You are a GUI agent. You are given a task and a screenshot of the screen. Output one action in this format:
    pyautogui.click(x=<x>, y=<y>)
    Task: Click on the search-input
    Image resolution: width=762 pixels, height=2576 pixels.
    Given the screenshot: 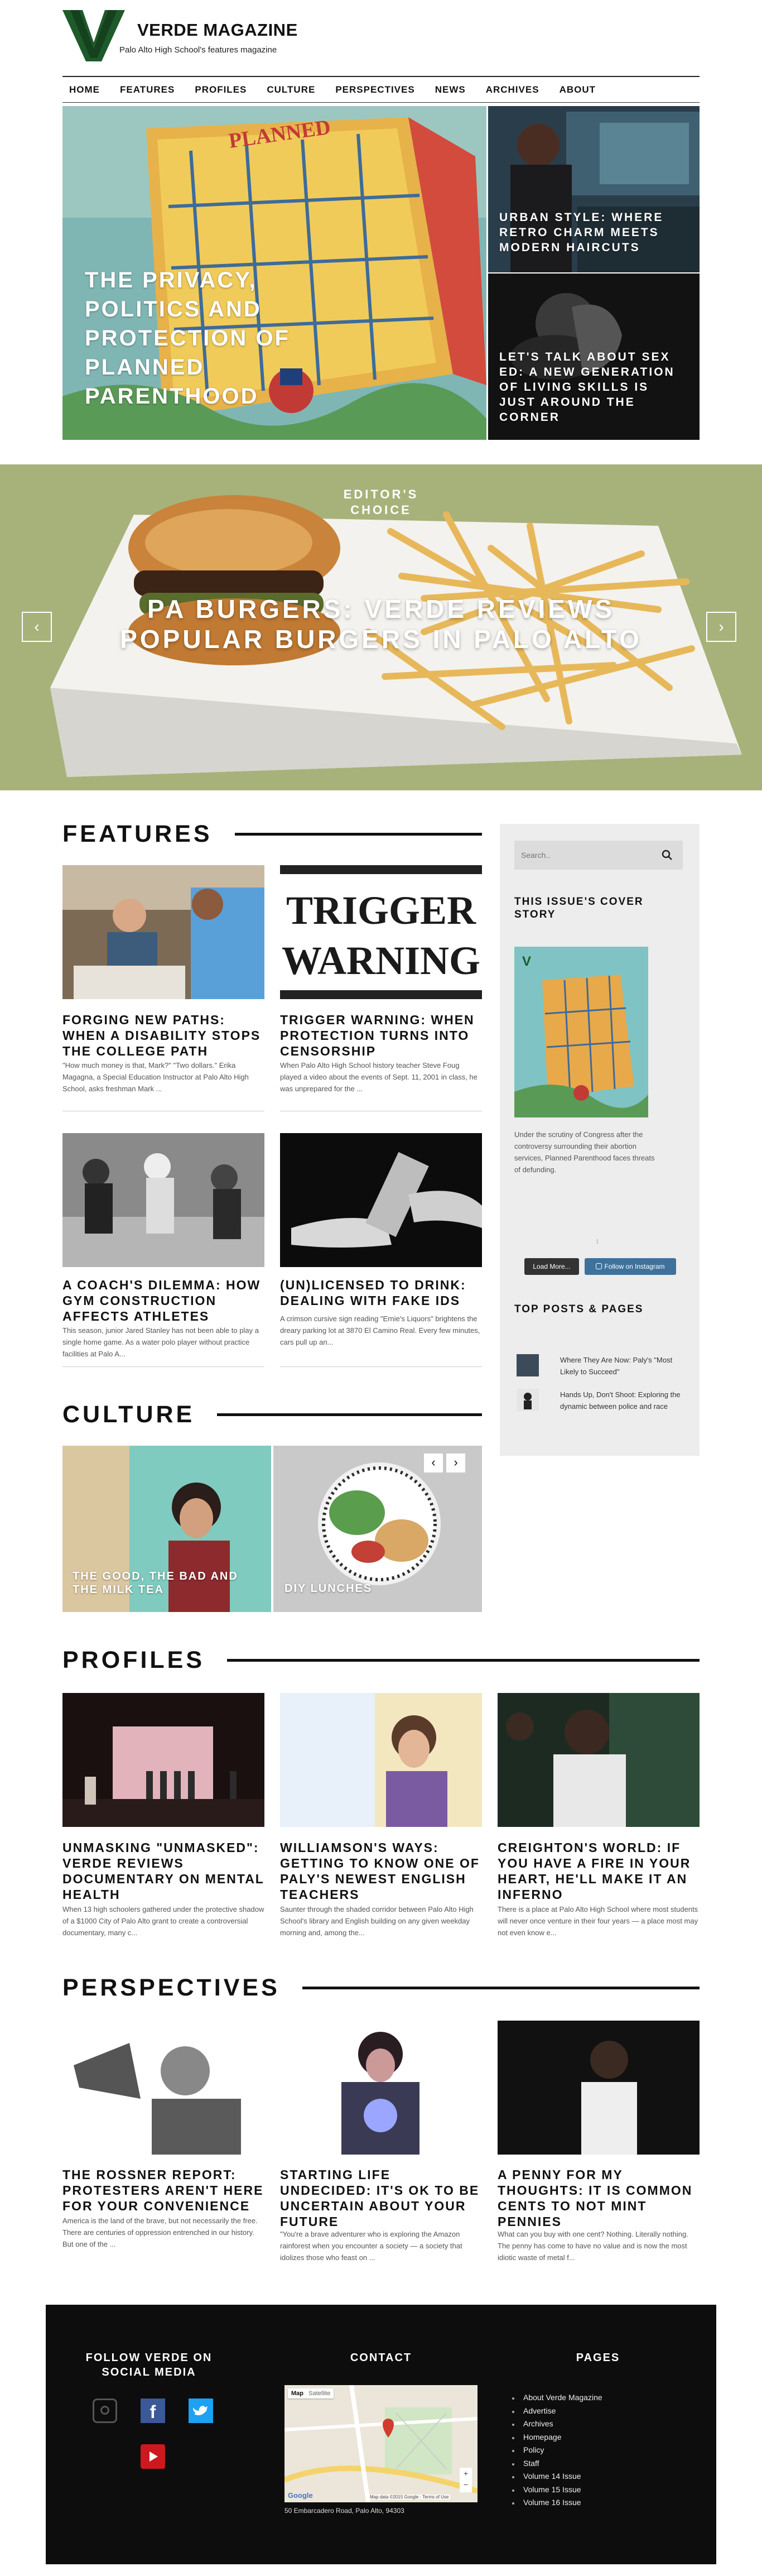 What is the action you would take?
    pyautogui.click(x=588, y=855)
    